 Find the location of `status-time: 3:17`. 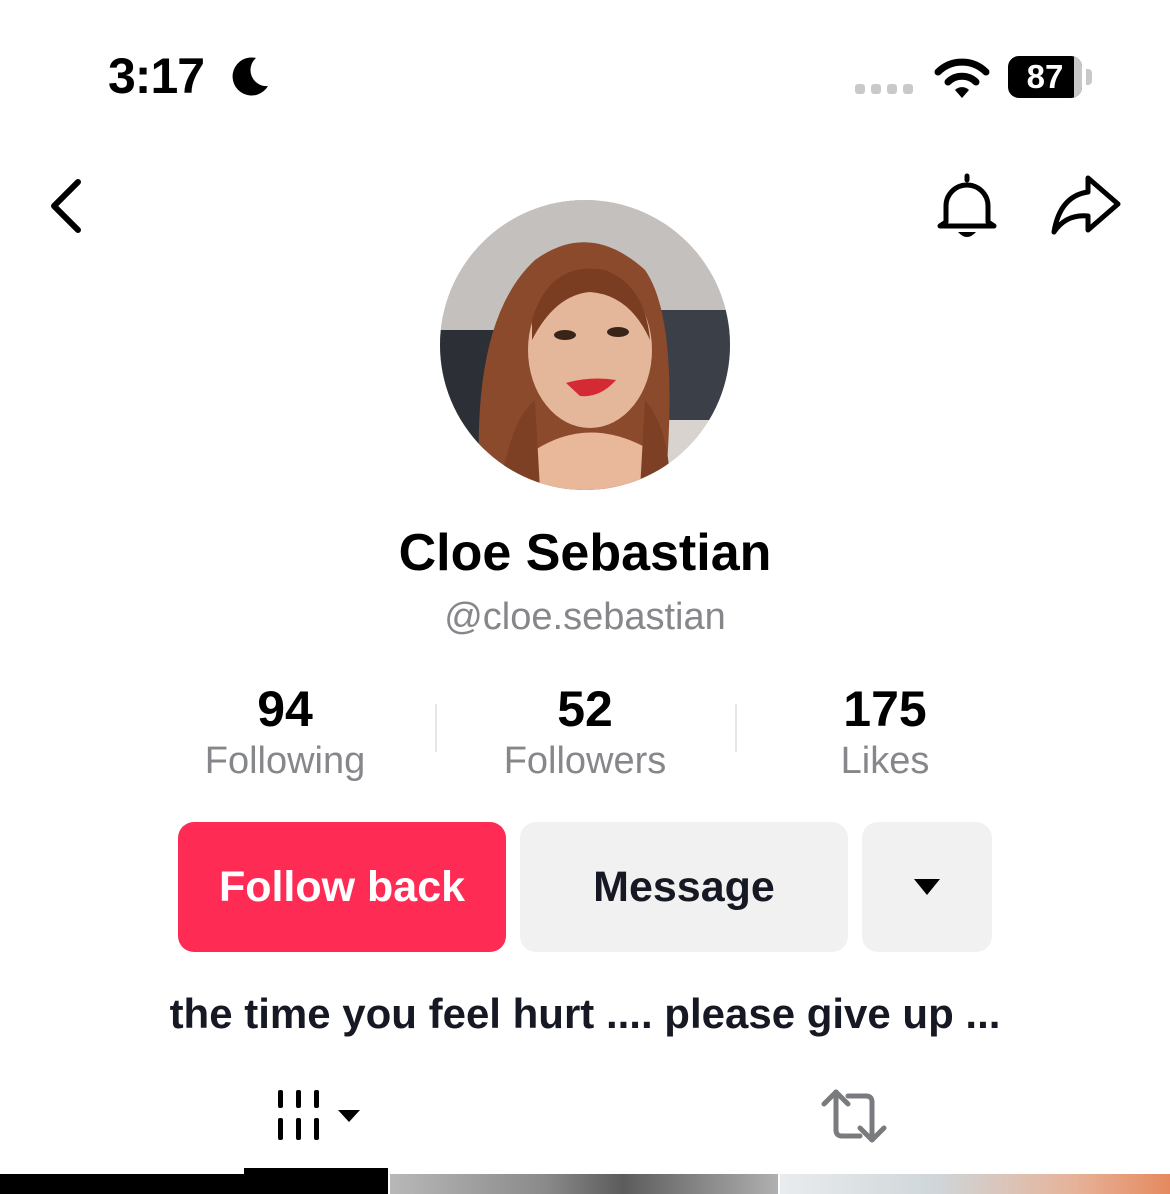

status-time: 3:17 is located at coordinates (156, 76).